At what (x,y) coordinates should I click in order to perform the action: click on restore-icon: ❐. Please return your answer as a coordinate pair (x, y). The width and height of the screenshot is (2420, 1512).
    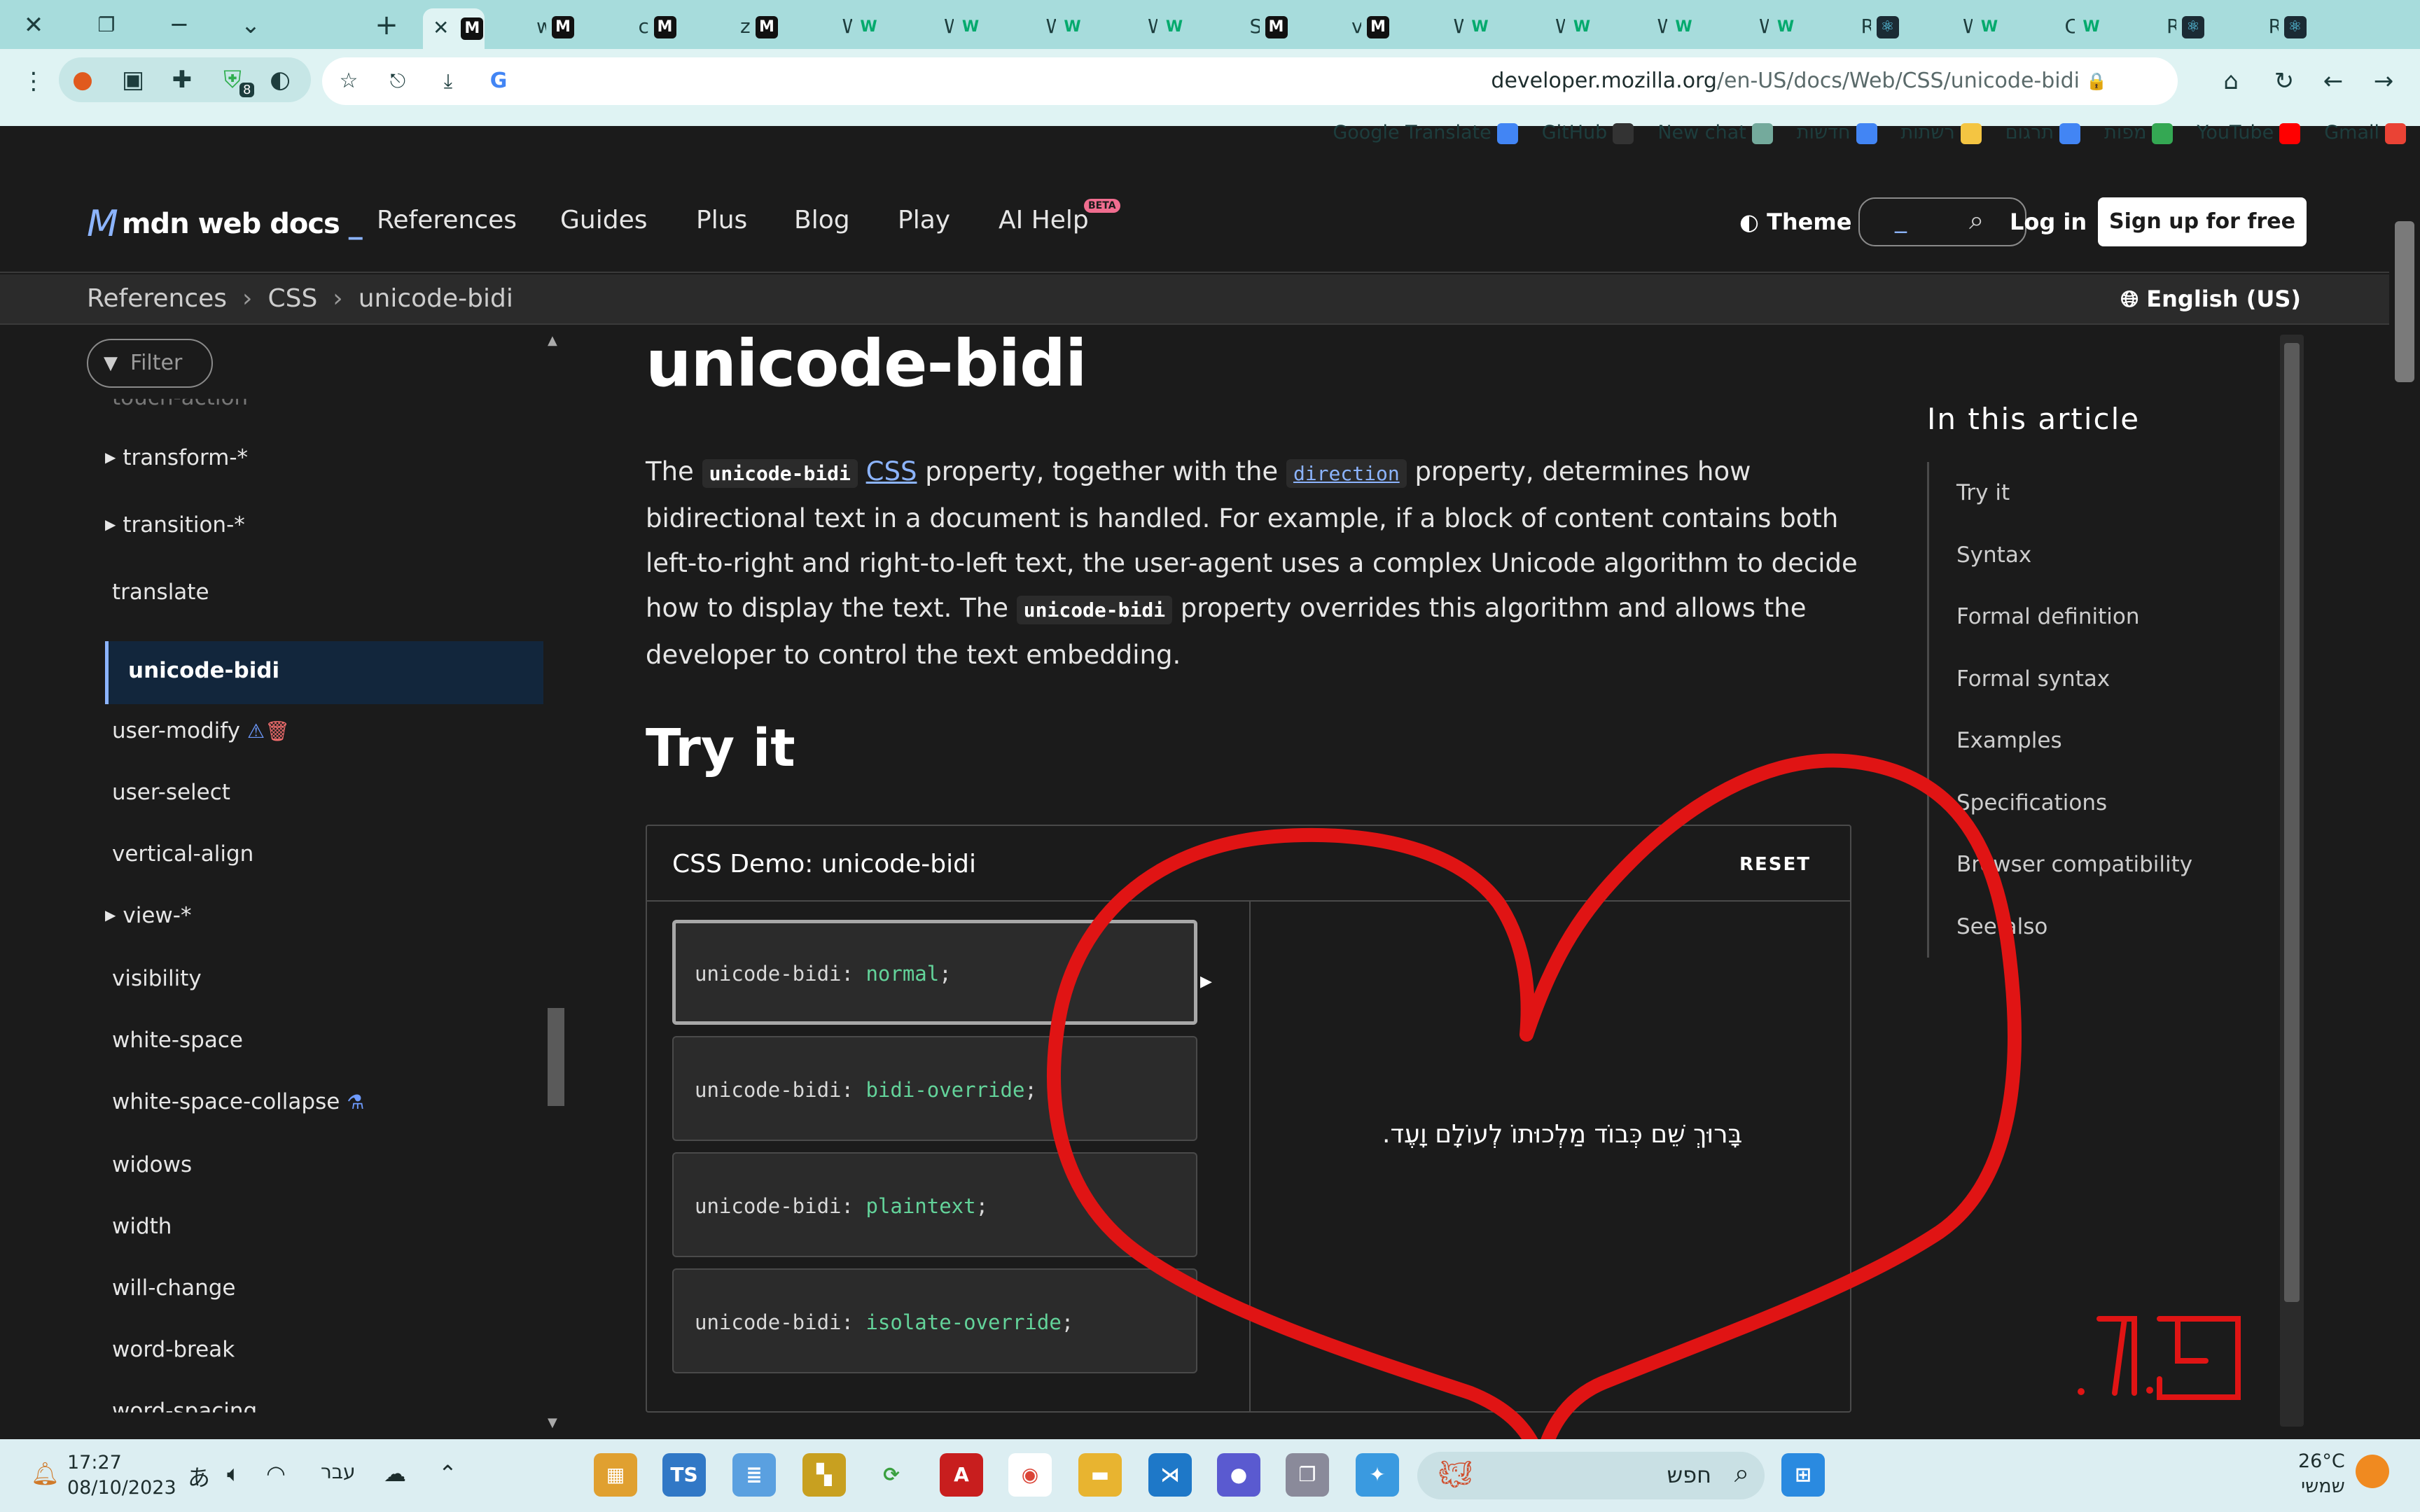
    Looking at the image, I should click on (106, 25).